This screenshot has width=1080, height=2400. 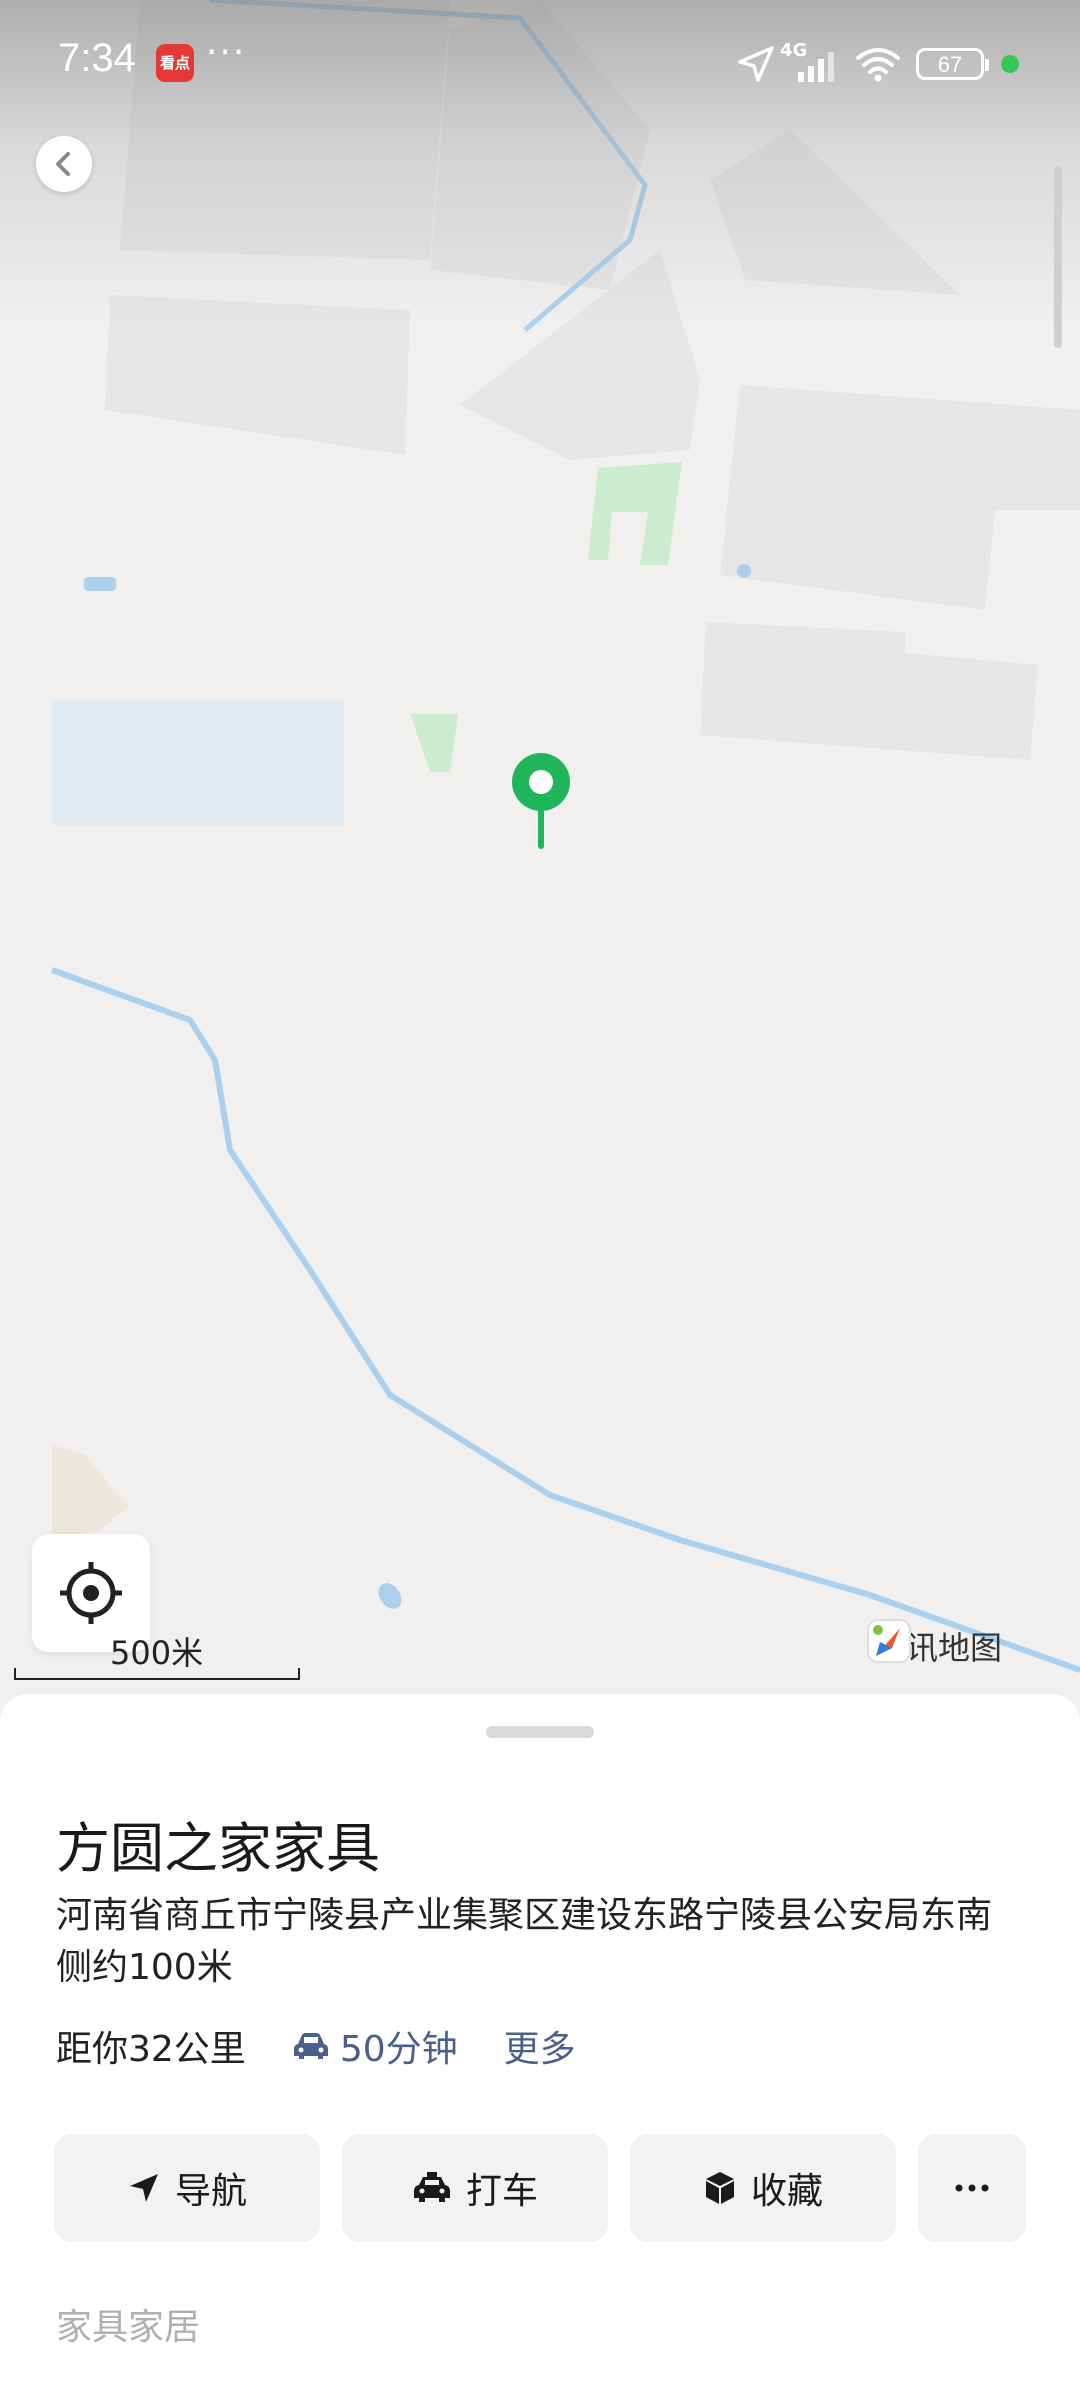 I want to click on wifi-icon, so click(x=878, y=65).